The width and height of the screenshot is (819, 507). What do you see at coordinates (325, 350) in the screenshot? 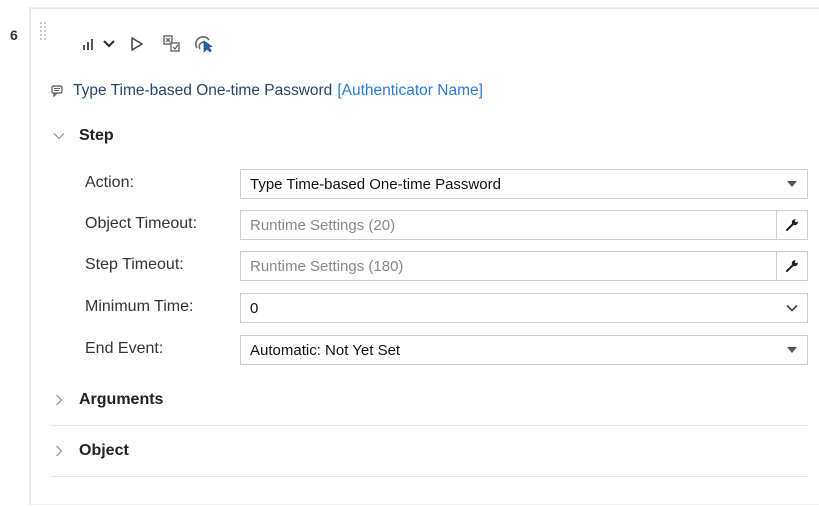
I see `end-event-value: Automatic: Not Yet Set` at bounding box center [325, 350].